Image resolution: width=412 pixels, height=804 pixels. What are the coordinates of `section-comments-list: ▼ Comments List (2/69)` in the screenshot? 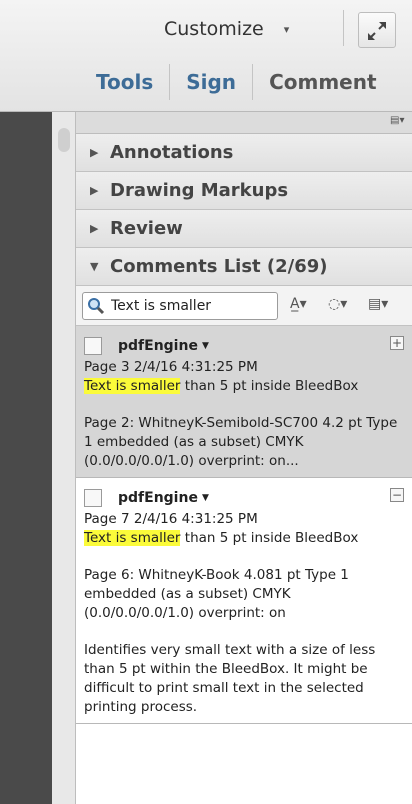 It's located at (244, 267).